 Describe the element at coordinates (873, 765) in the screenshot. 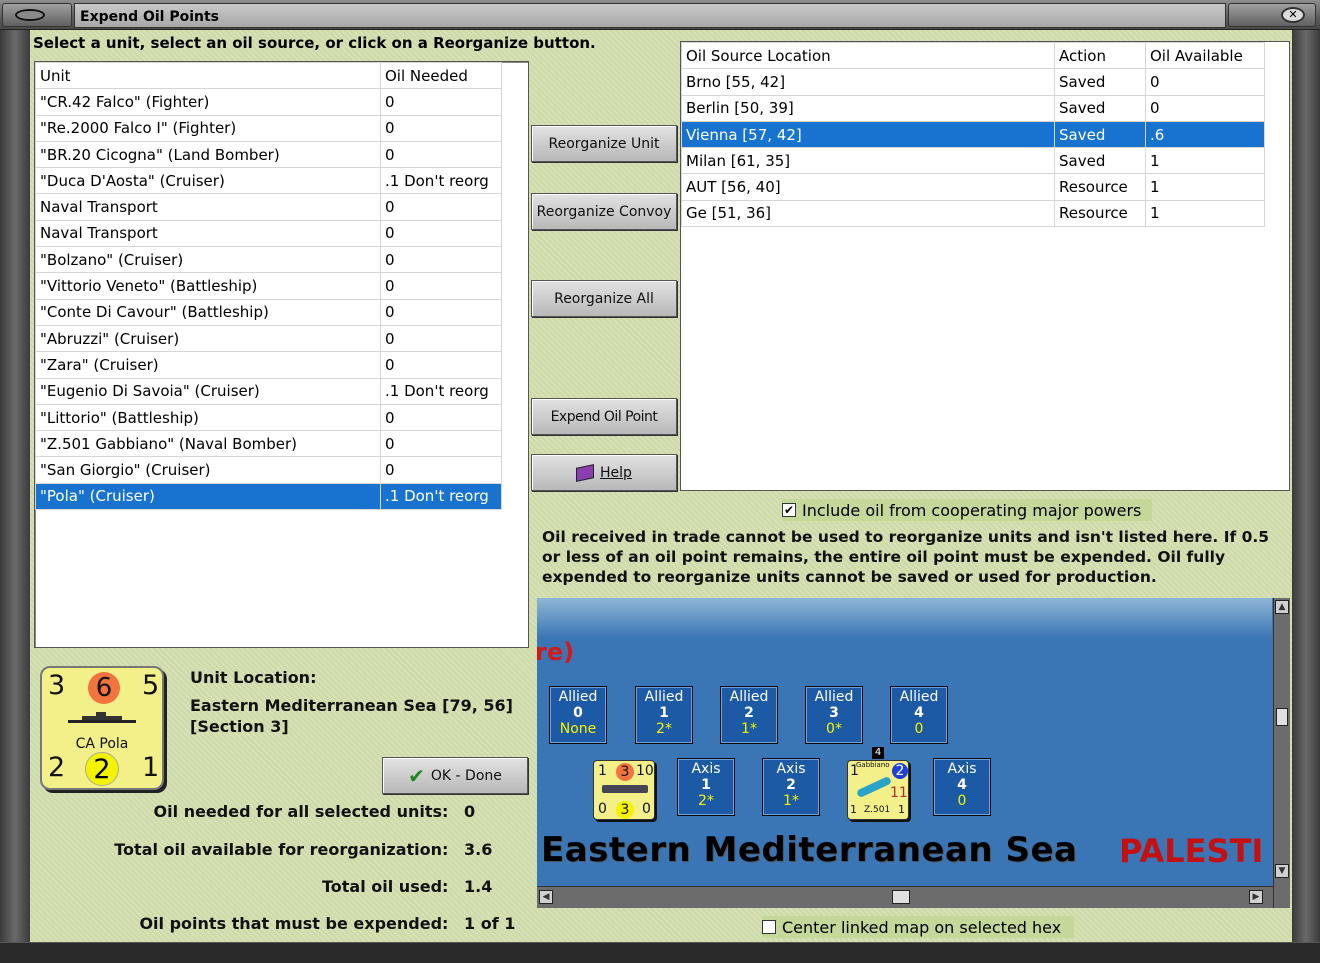

I see `plane-counter-name: Gabbiano` at that location.